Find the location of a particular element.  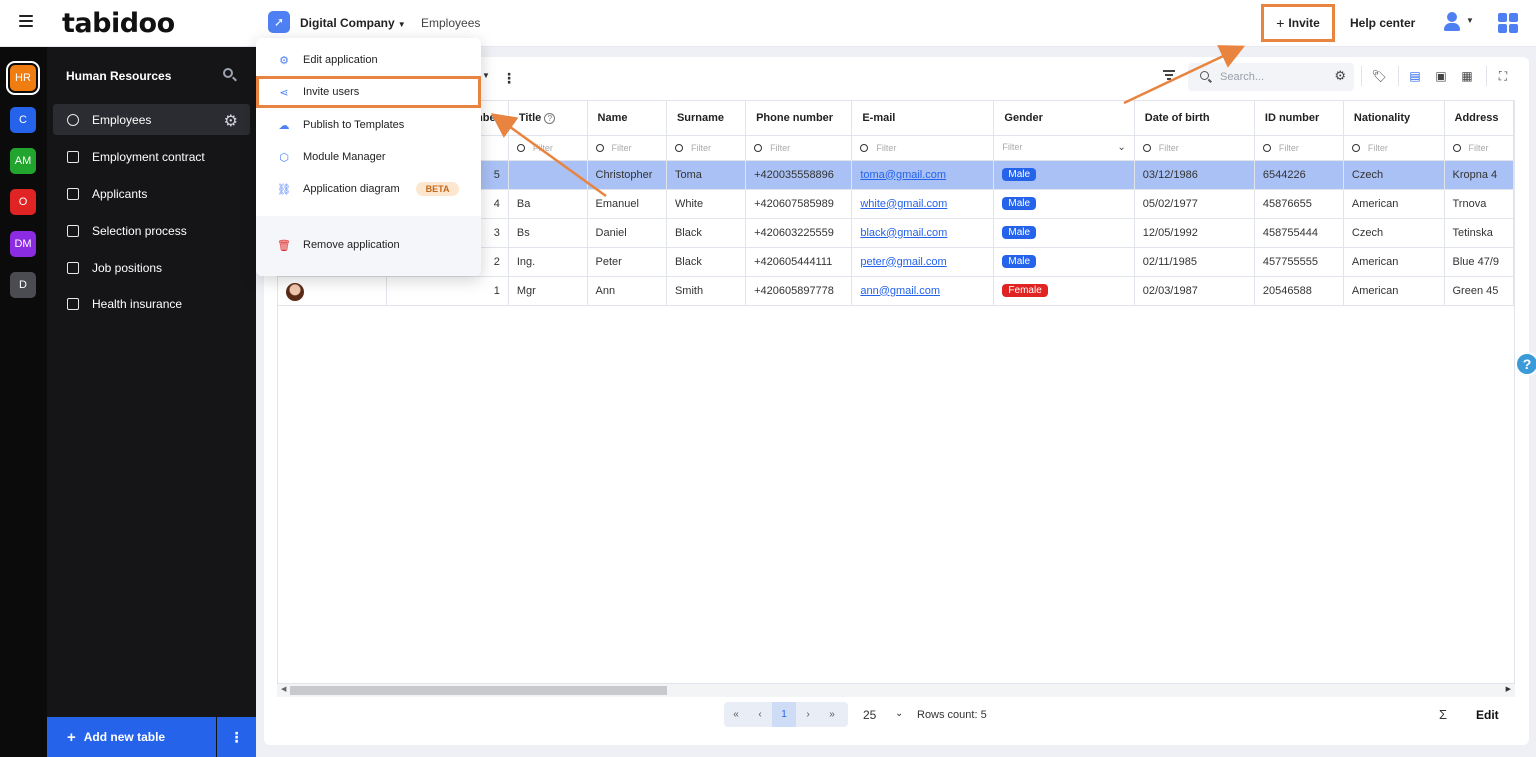

pagination: « ‹ 1 › » is located at coordinates (786, 714).